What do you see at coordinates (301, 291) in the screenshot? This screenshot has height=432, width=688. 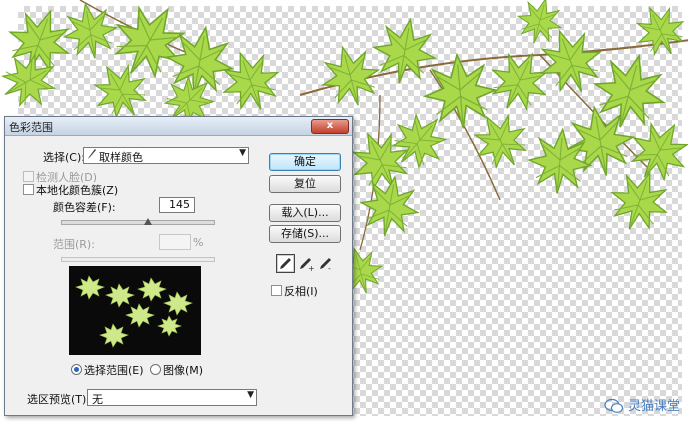 I see `invert-label: 反相(I)` at bounding box center [301, 291].